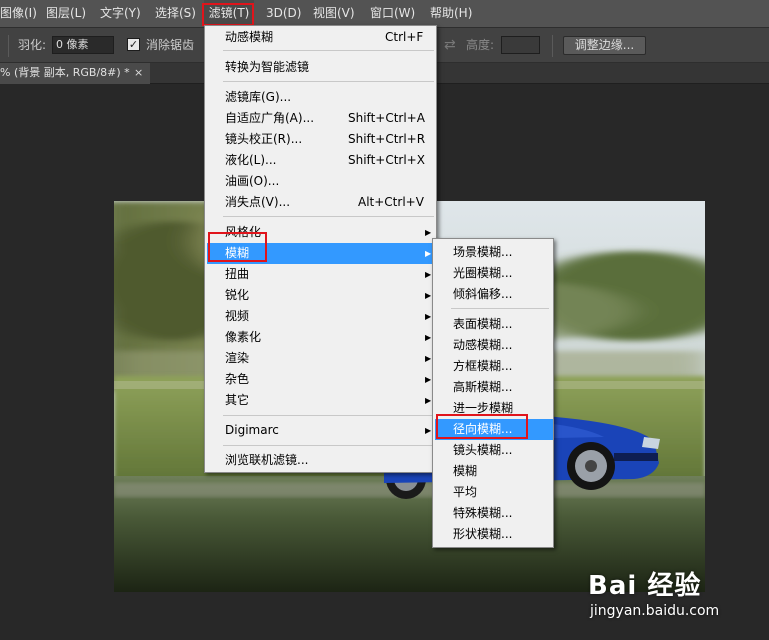 Image resolution: width=769 pixels, height=640 pixels. What do you see at coordinates (237, 274) in the screenshot?
I see `menu-item-label: 扭曲` at bounding box center [237, 274].